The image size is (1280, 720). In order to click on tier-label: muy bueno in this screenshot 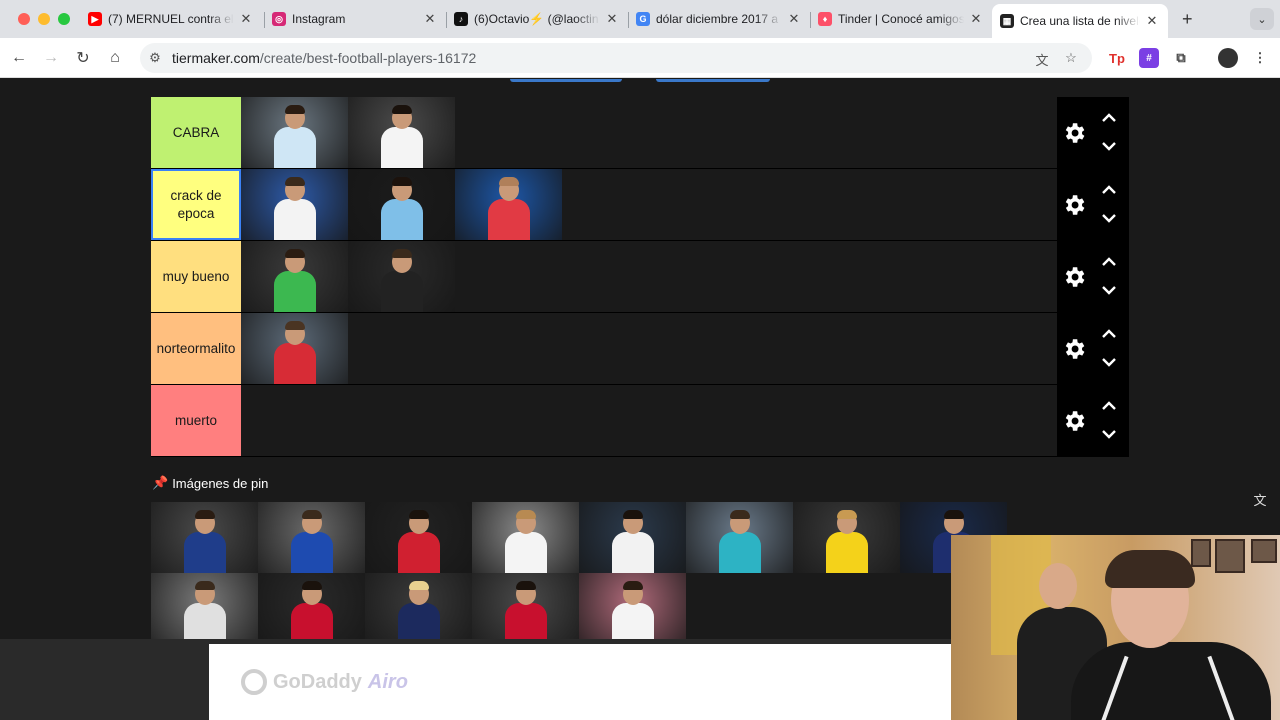, I will do `click(196, 276)`.